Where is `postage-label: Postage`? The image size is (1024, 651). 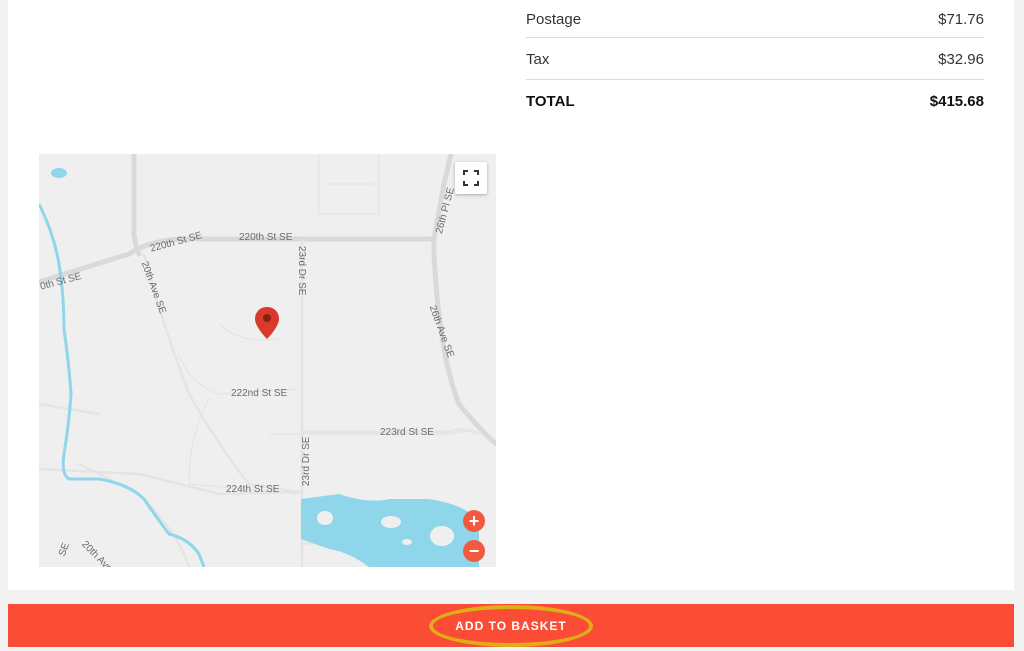
postage-label: Postage is located at coordinates (554, 19).